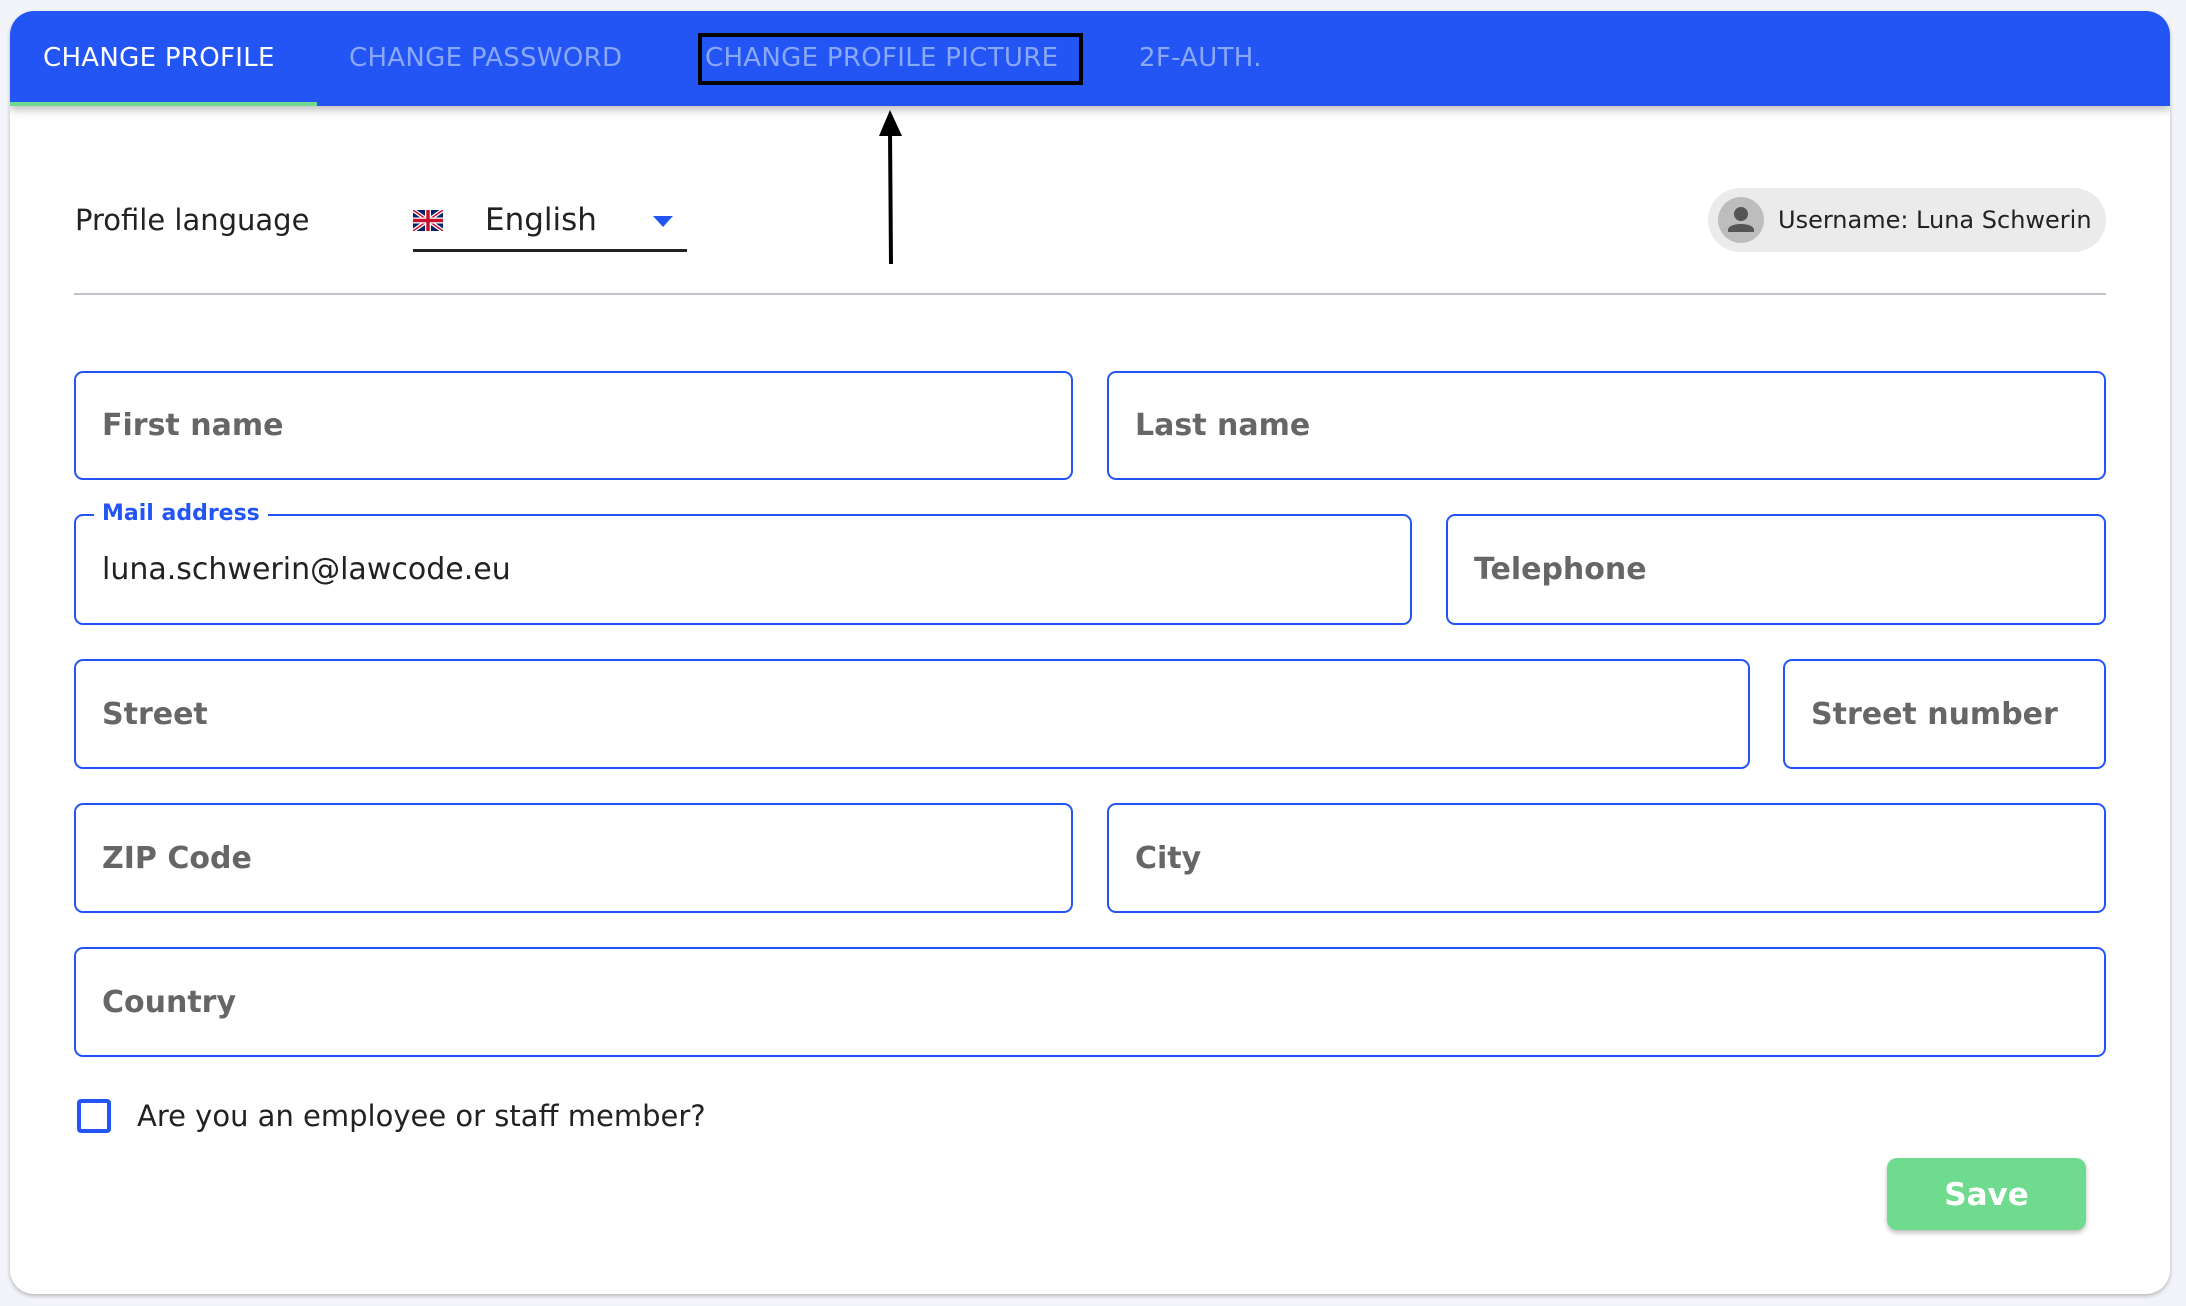 This screenshot has width=2186, height=1306. I want to click on street-number-field, so click(1944, 714).